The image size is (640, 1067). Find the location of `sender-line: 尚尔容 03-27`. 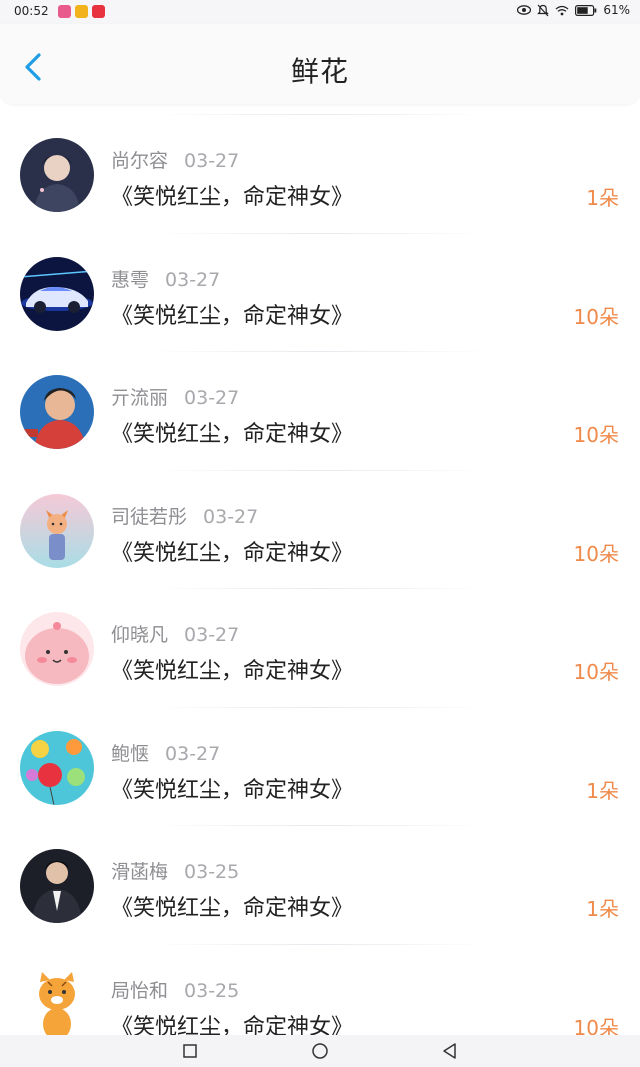

sender-line: 尚尔容 03-27 is located at coordinates (175, 159).